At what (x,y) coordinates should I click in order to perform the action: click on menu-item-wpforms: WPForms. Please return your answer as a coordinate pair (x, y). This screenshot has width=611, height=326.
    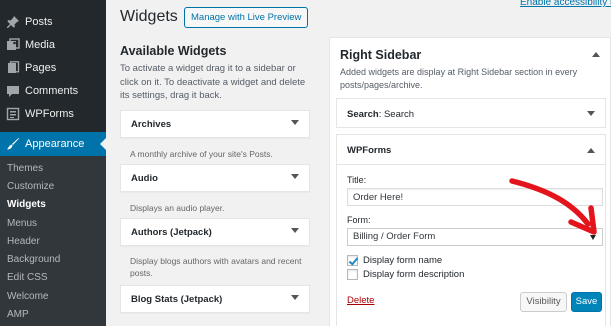
    Looking at the image, I should click on (53, 114).